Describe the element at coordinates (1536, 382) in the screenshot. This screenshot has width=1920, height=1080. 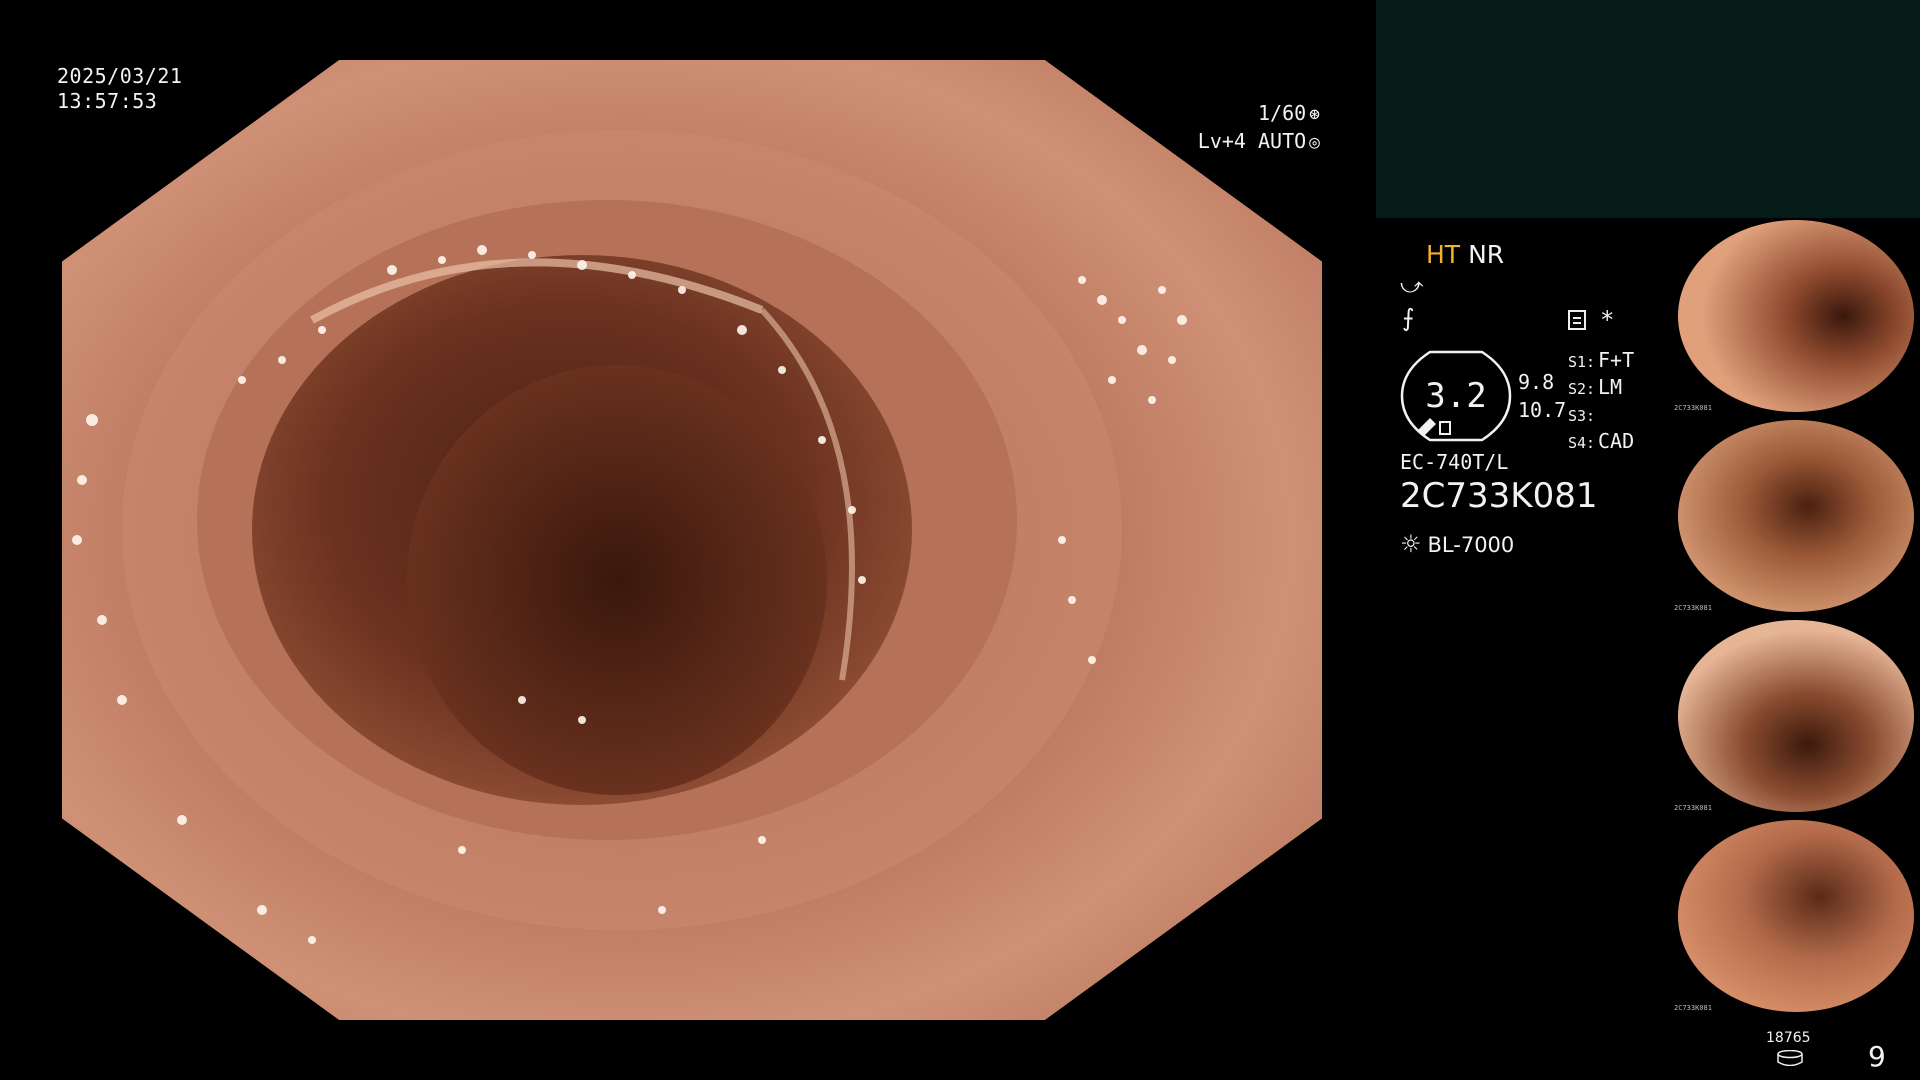
I see `value-a: 9.8` at that location.